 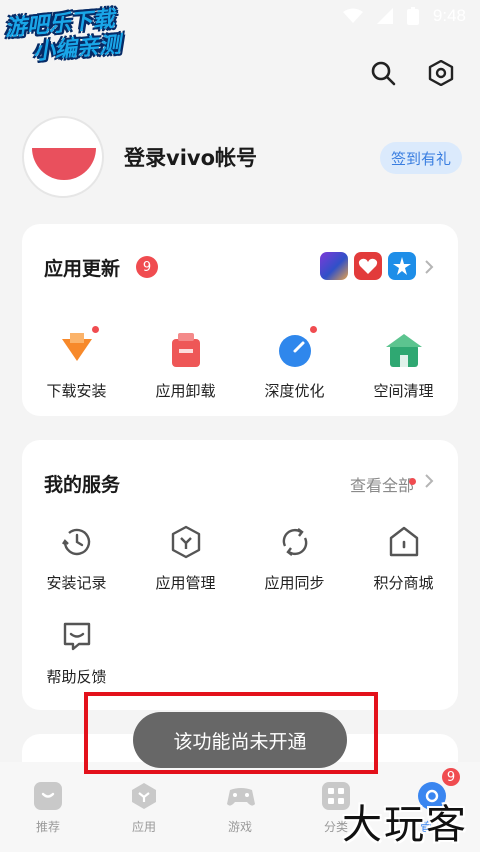 I want to click on app-manage-label: 应用管理, so click(x=185, y=583).